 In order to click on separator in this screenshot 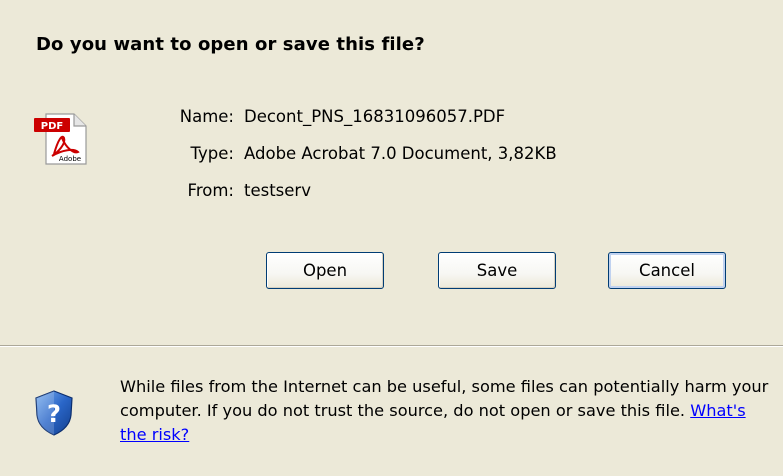, I will do `click(391, 346)`.